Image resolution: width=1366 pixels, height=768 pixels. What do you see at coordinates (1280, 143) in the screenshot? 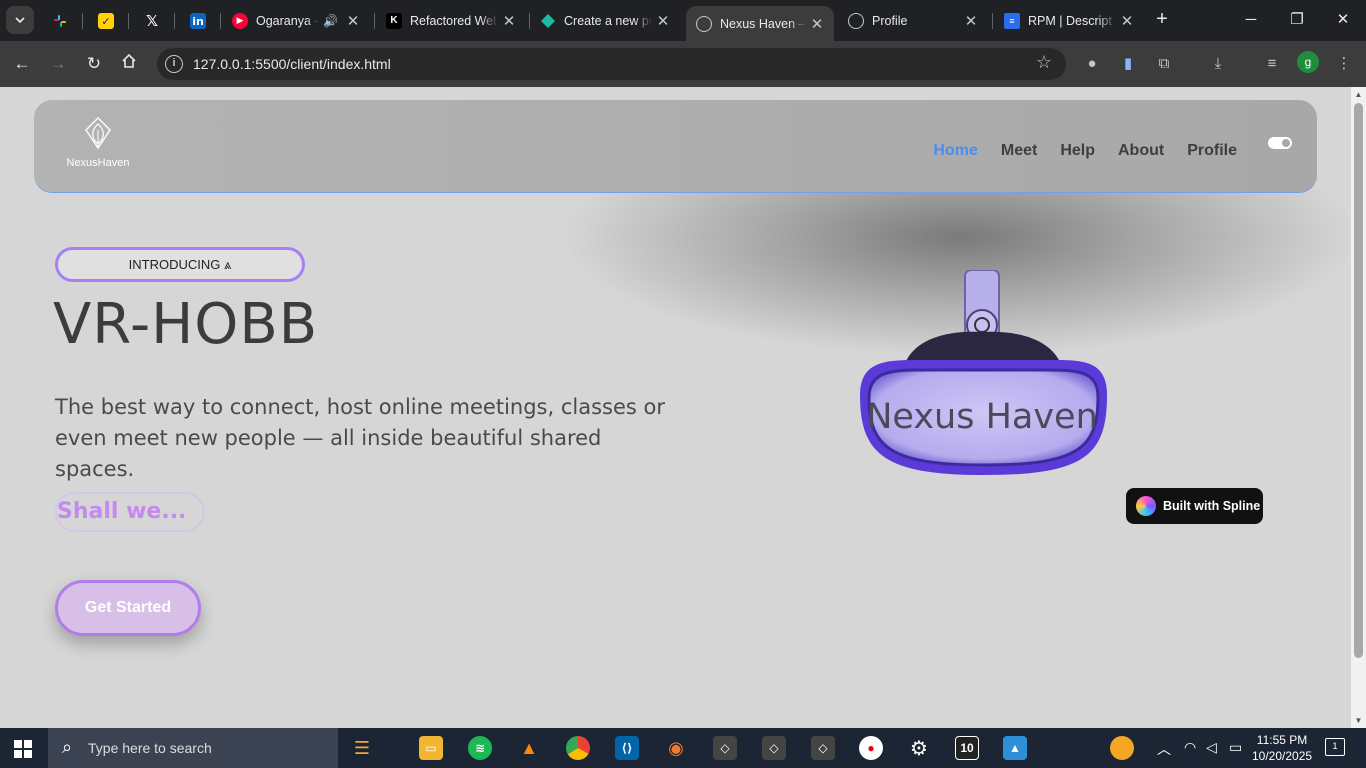
I see `theme-toggle` at bounding box center [1280, 143].